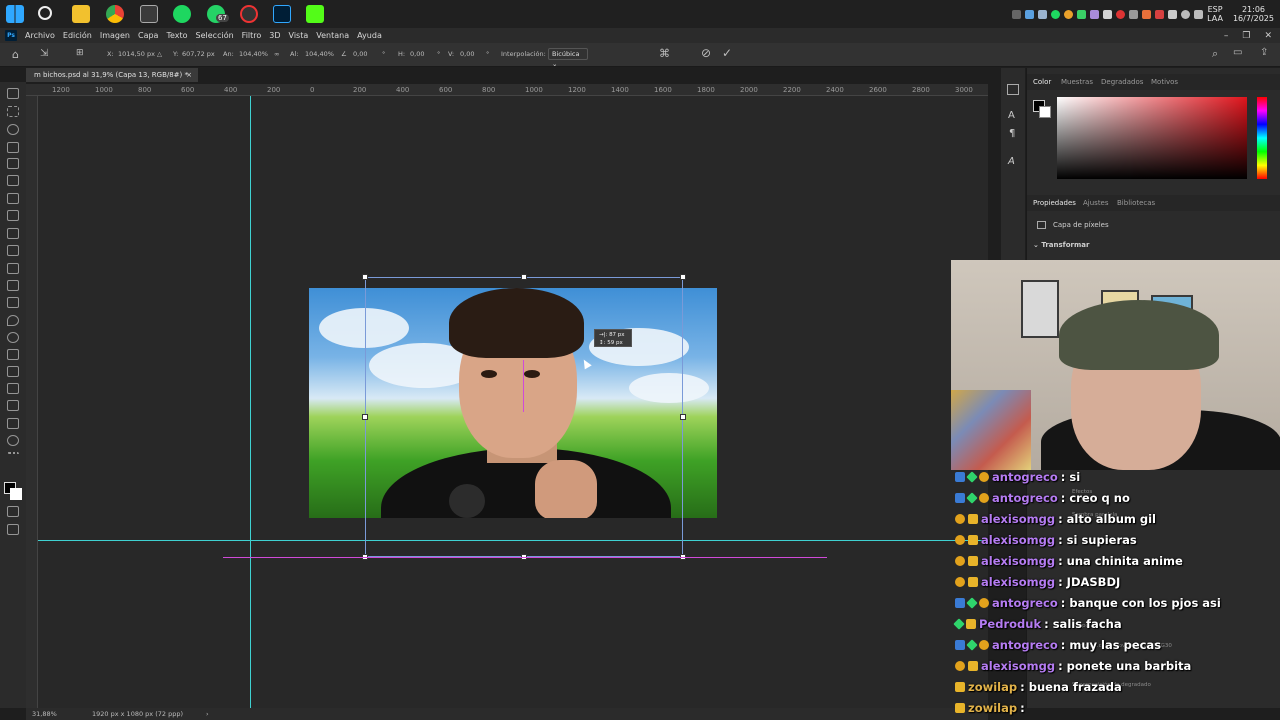  I want to click on history-brush-tool-icon, so click(13, 268).